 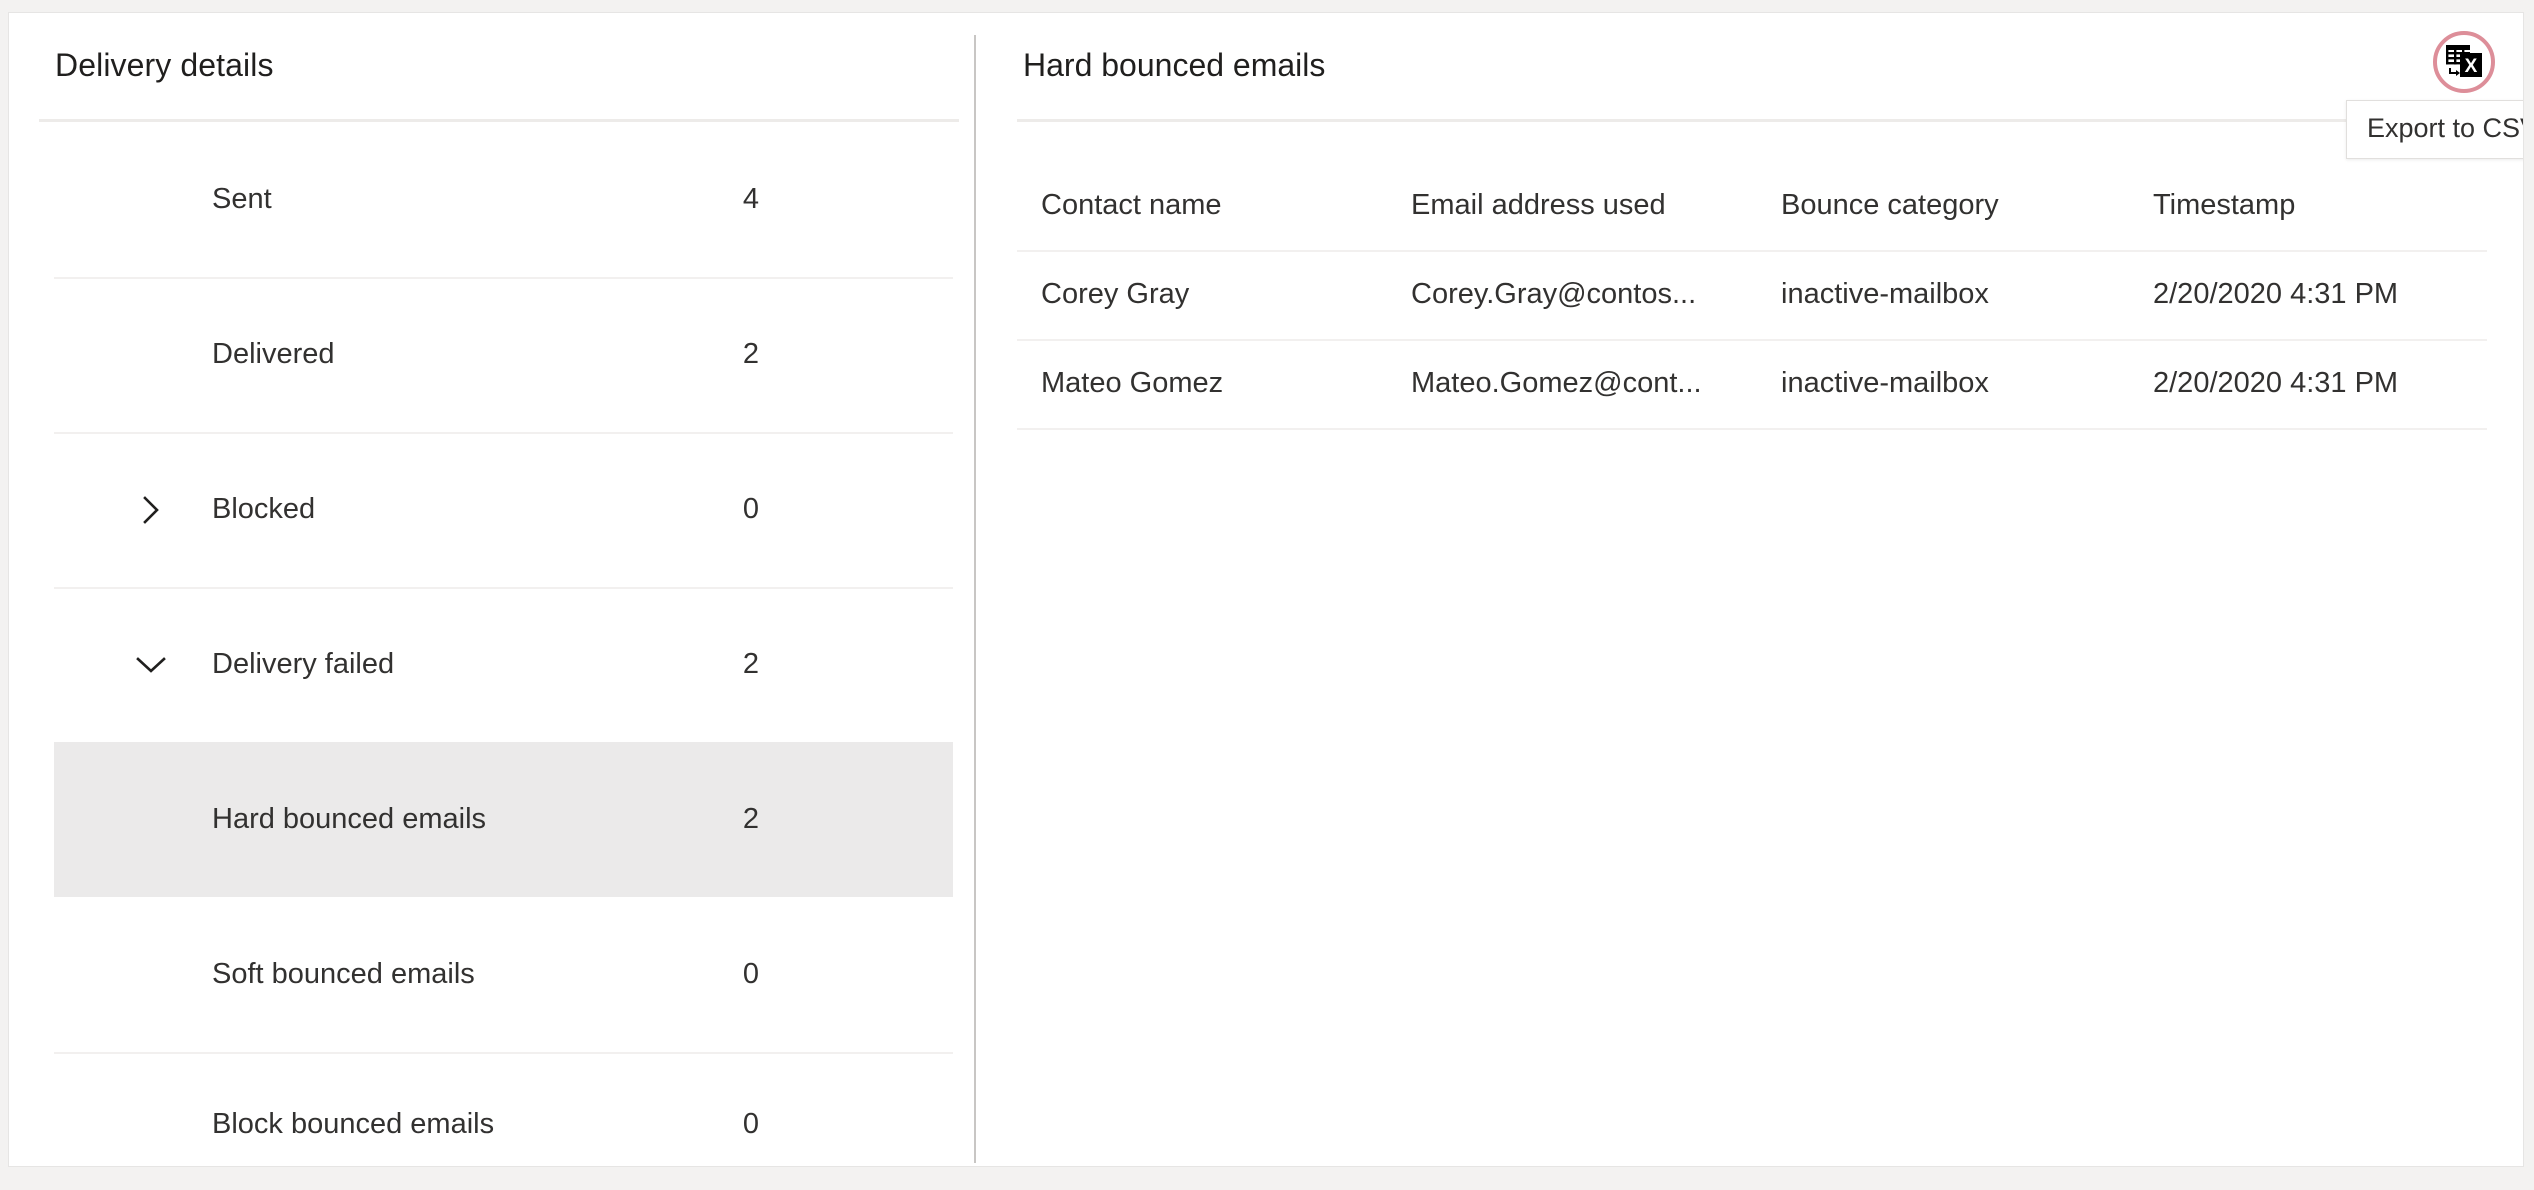 I want to click on list-item-label: Soft bounced emails, so click(x=343, y=974).